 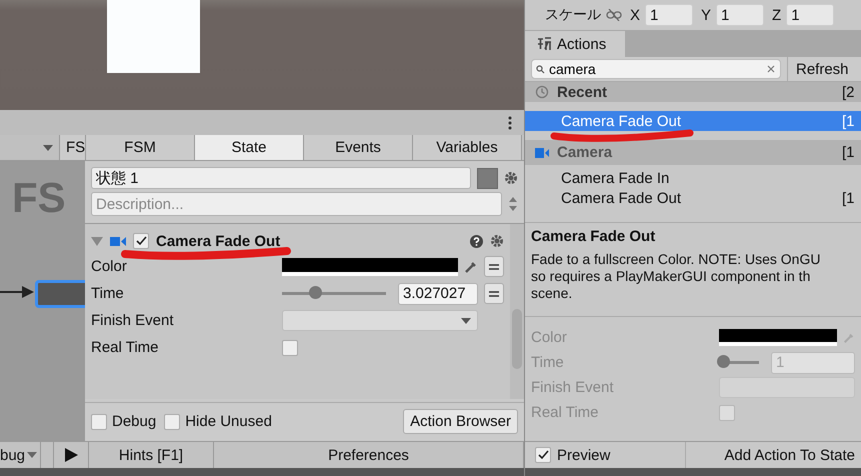 I want to click on action-name: Recent, so click(x=582, y=92).